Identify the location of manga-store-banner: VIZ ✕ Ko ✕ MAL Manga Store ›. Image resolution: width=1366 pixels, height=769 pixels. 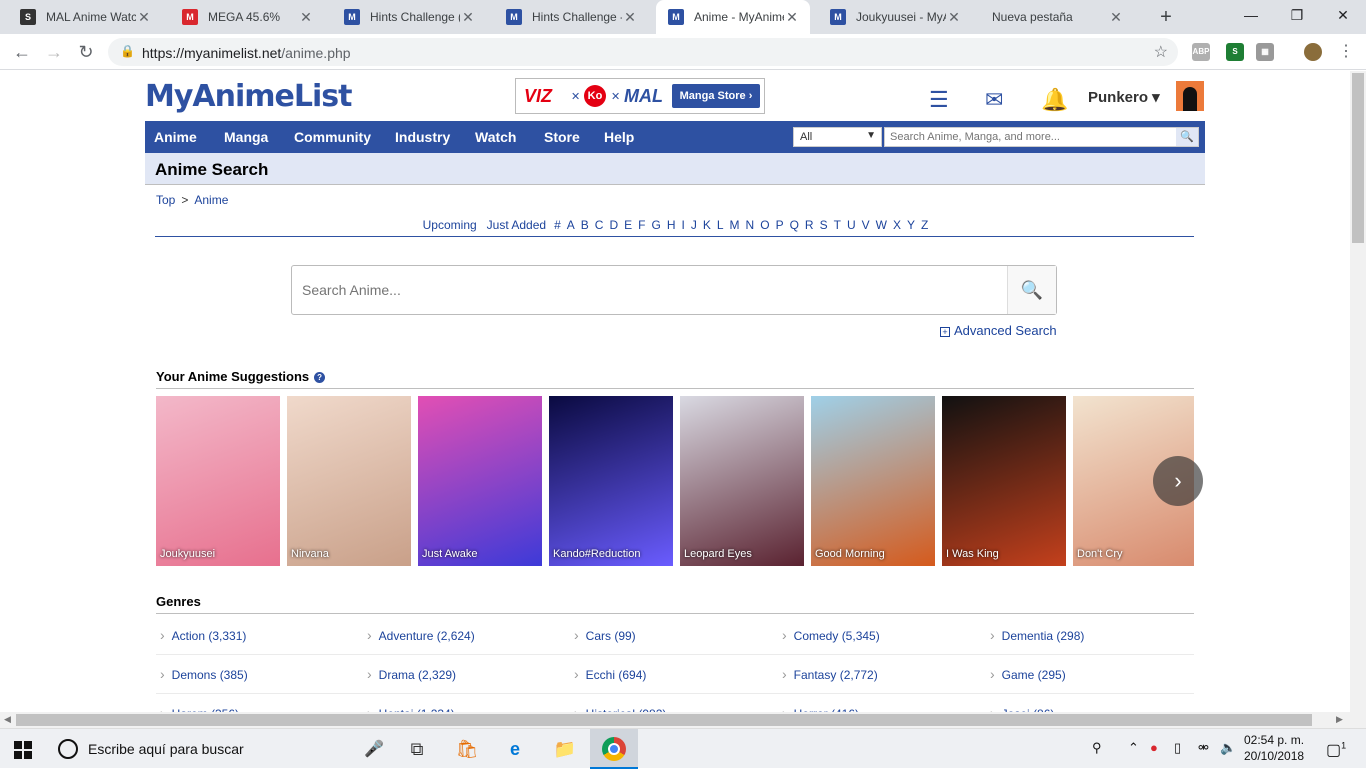
(640, 96).